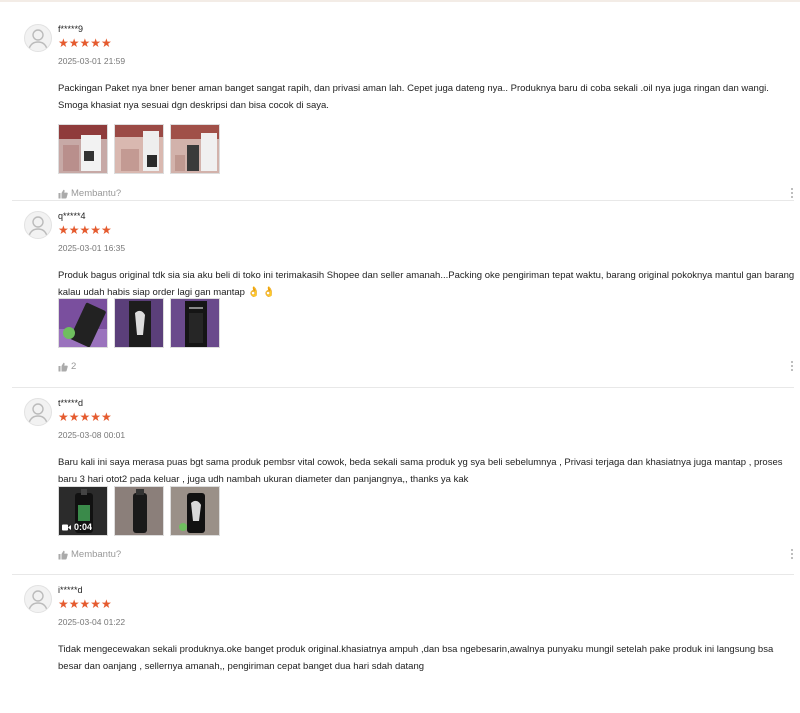 The image size is (800, 713). Describe the element at coordinates (71, 403) in the screenshot. I see `review-username: t*****d` at that location.